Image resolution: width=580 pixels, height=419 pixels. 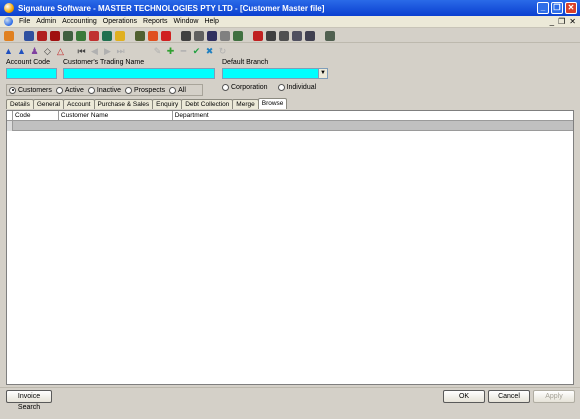 I want to click on tab-debt-collection: Debt Collection, so click(x=207, y=104).